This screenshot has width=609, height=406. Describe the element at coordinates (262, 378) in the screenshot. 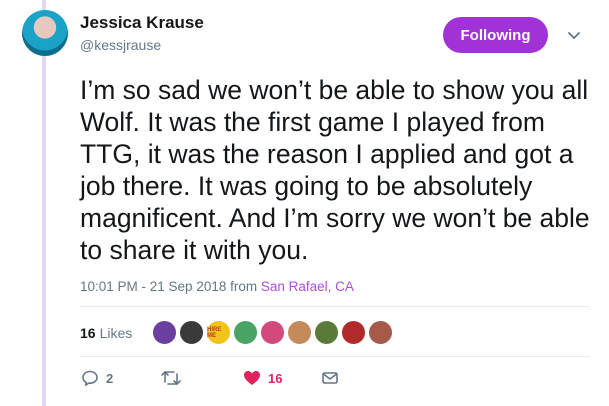

I see `like-button: 16` at that location.